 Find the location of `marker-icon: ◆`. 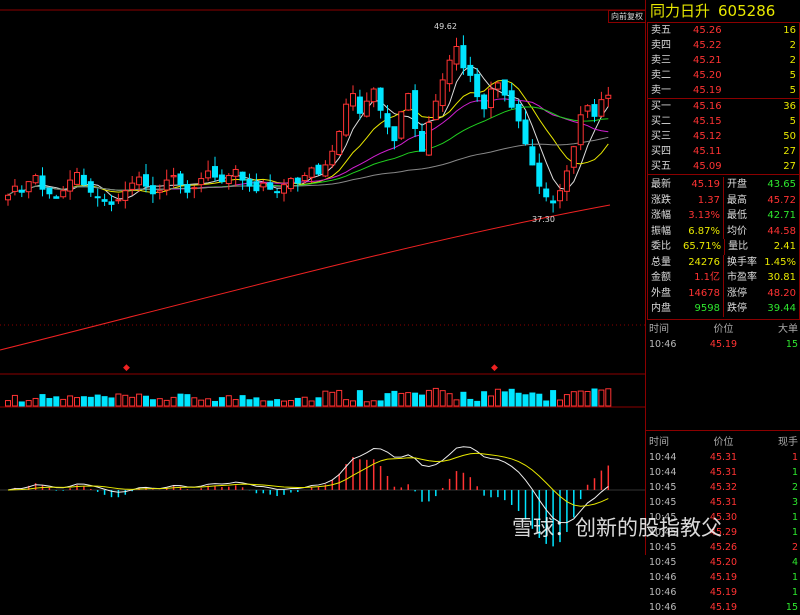

marker-icon: ◆ is located at coordinates (494, 368).